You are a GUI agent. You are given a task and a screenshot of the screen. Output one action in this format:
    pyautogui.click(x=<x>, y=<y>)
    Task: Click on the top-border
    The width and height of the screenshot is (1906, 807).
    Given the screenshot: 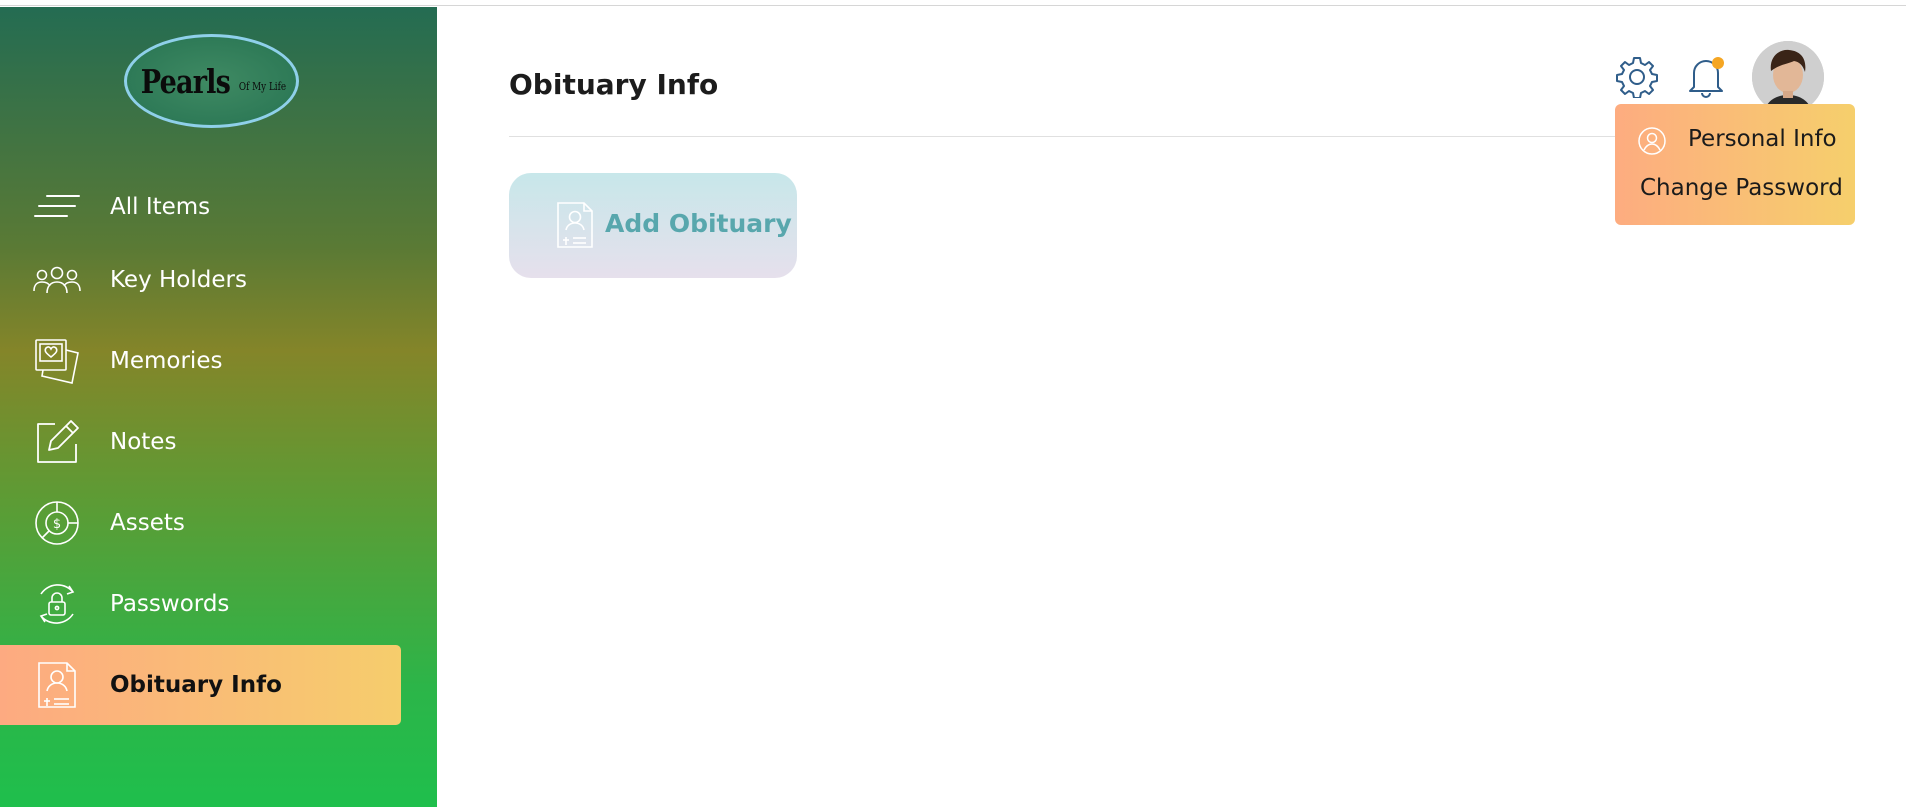 What is the action you would take?
    pyautogui.click(x=953, y=3)
    